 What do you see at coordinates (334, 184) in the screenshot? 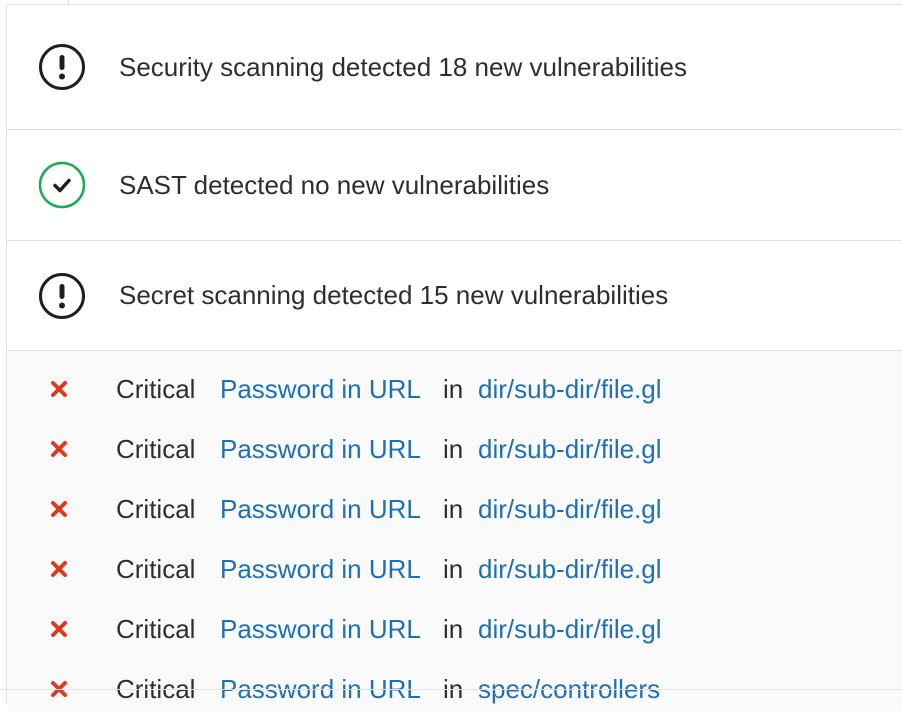
I see `sast-summary-text: SAST detected no new vulnerabilities` at bounding box center [334, 184].